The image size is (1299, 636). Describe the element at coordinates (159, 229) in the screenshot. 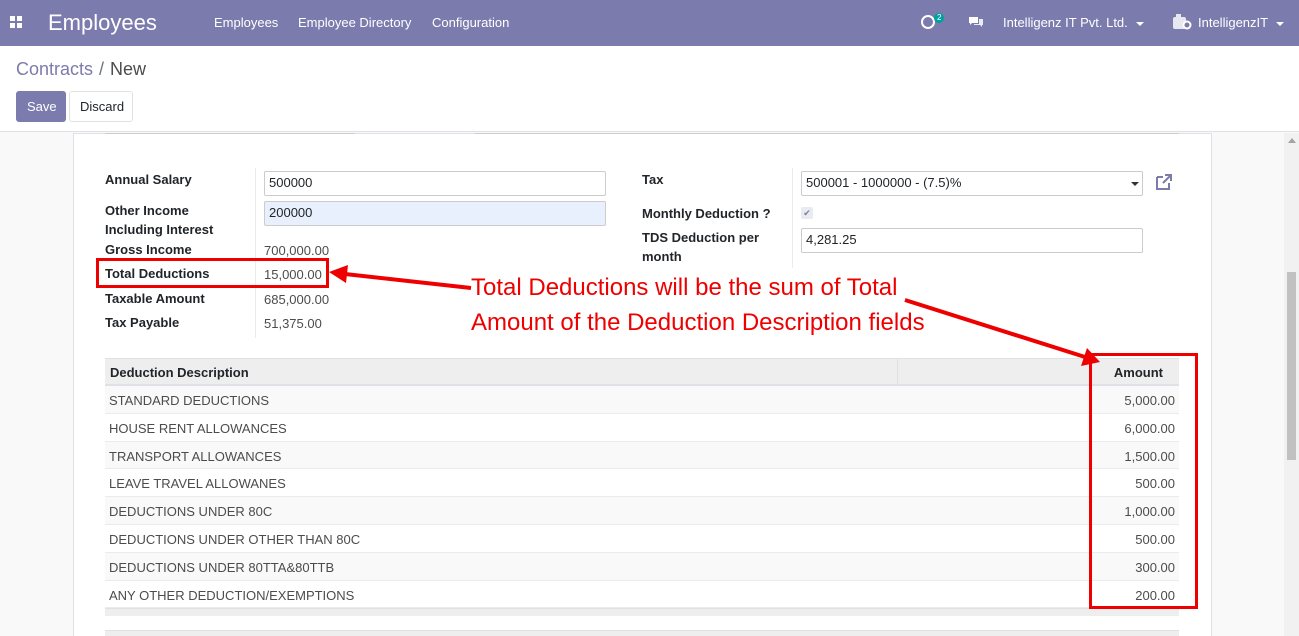

I see `other-income-label-line2: Including Interest` at that location.